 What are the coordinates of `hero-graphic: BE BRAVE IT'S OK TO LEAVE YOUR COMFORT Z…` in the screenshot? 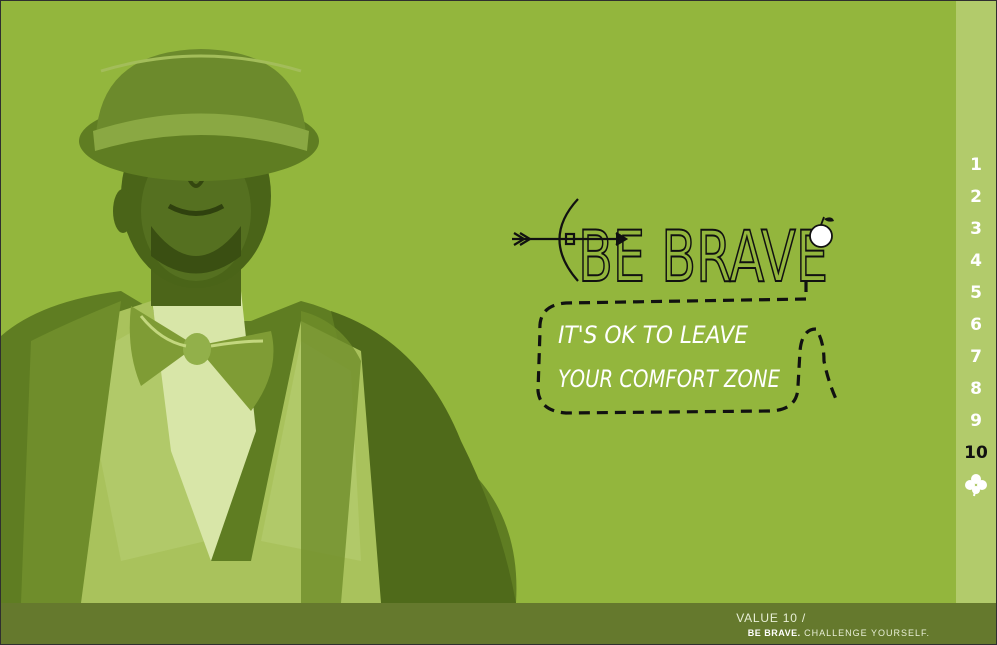 It's located at (675, 306).